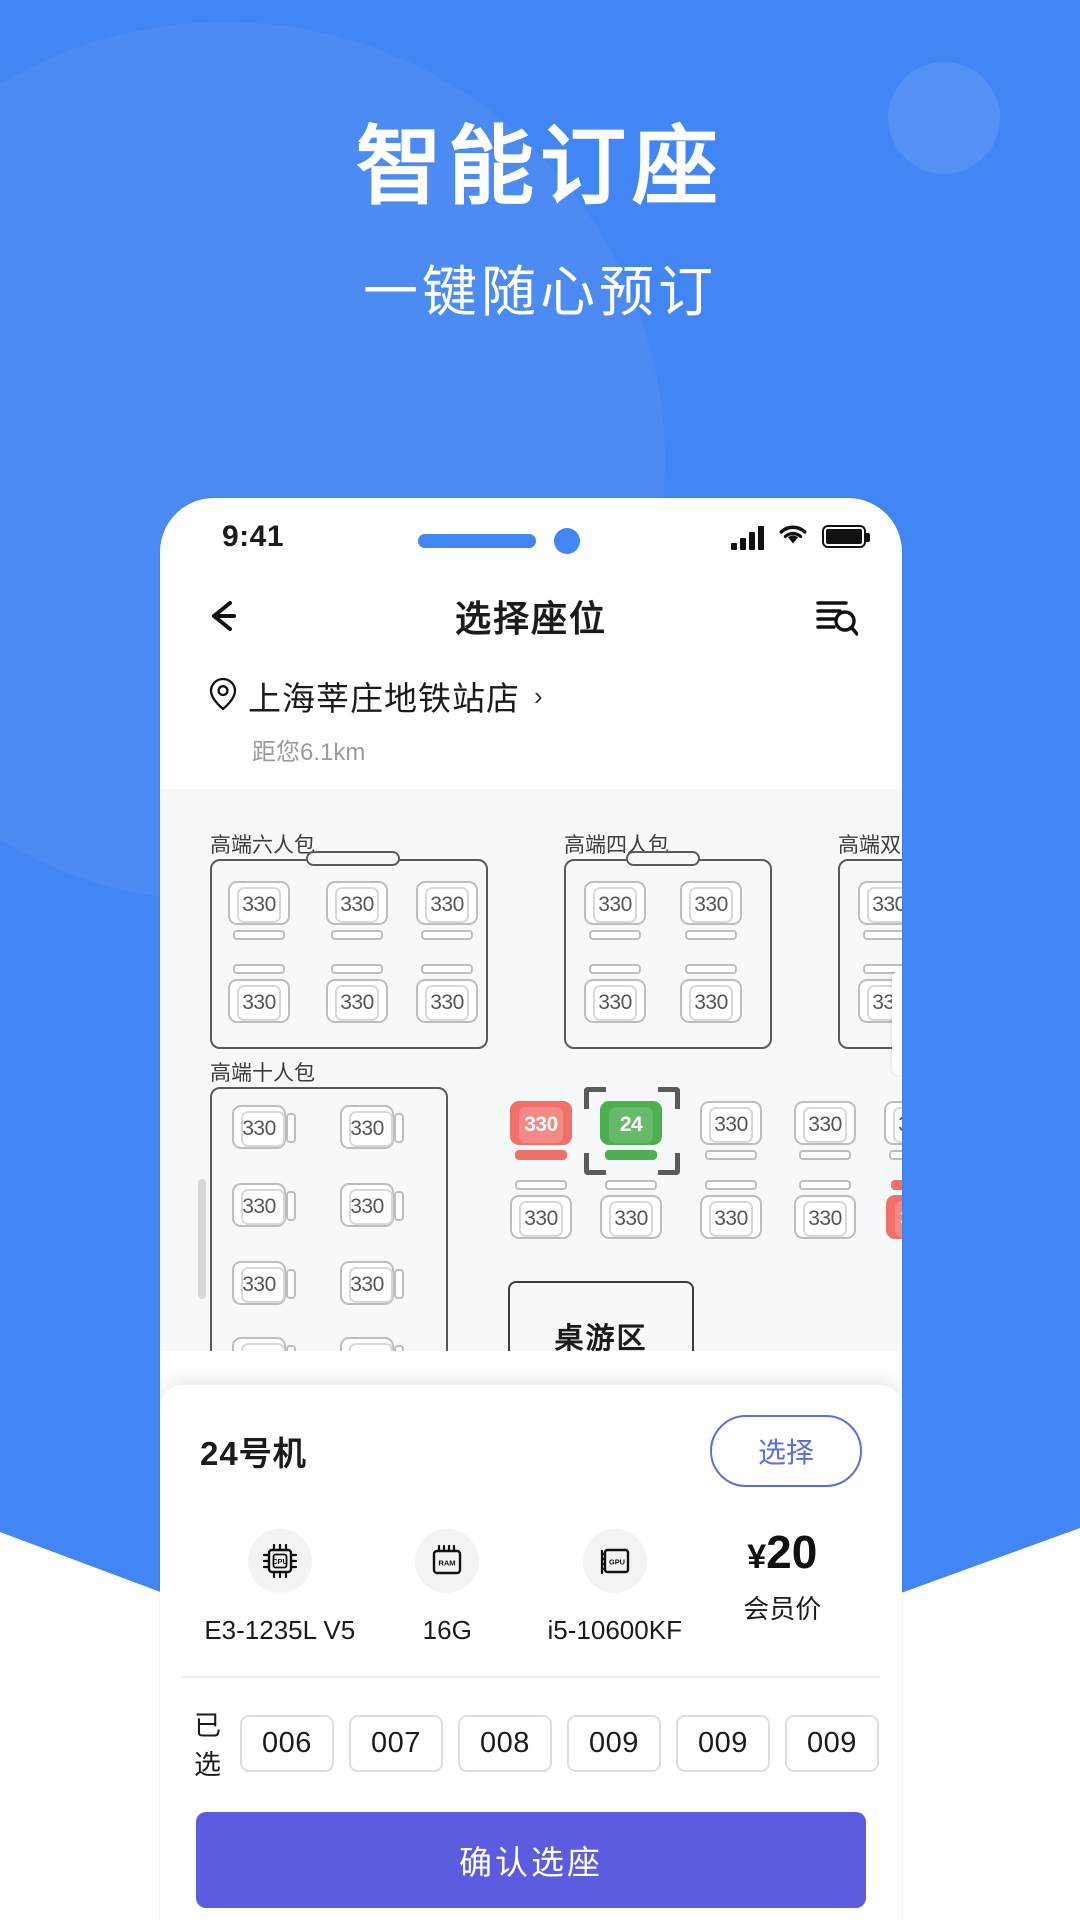  I want to click on promo-subtitle: 一键随心预订, so click(539, 291).